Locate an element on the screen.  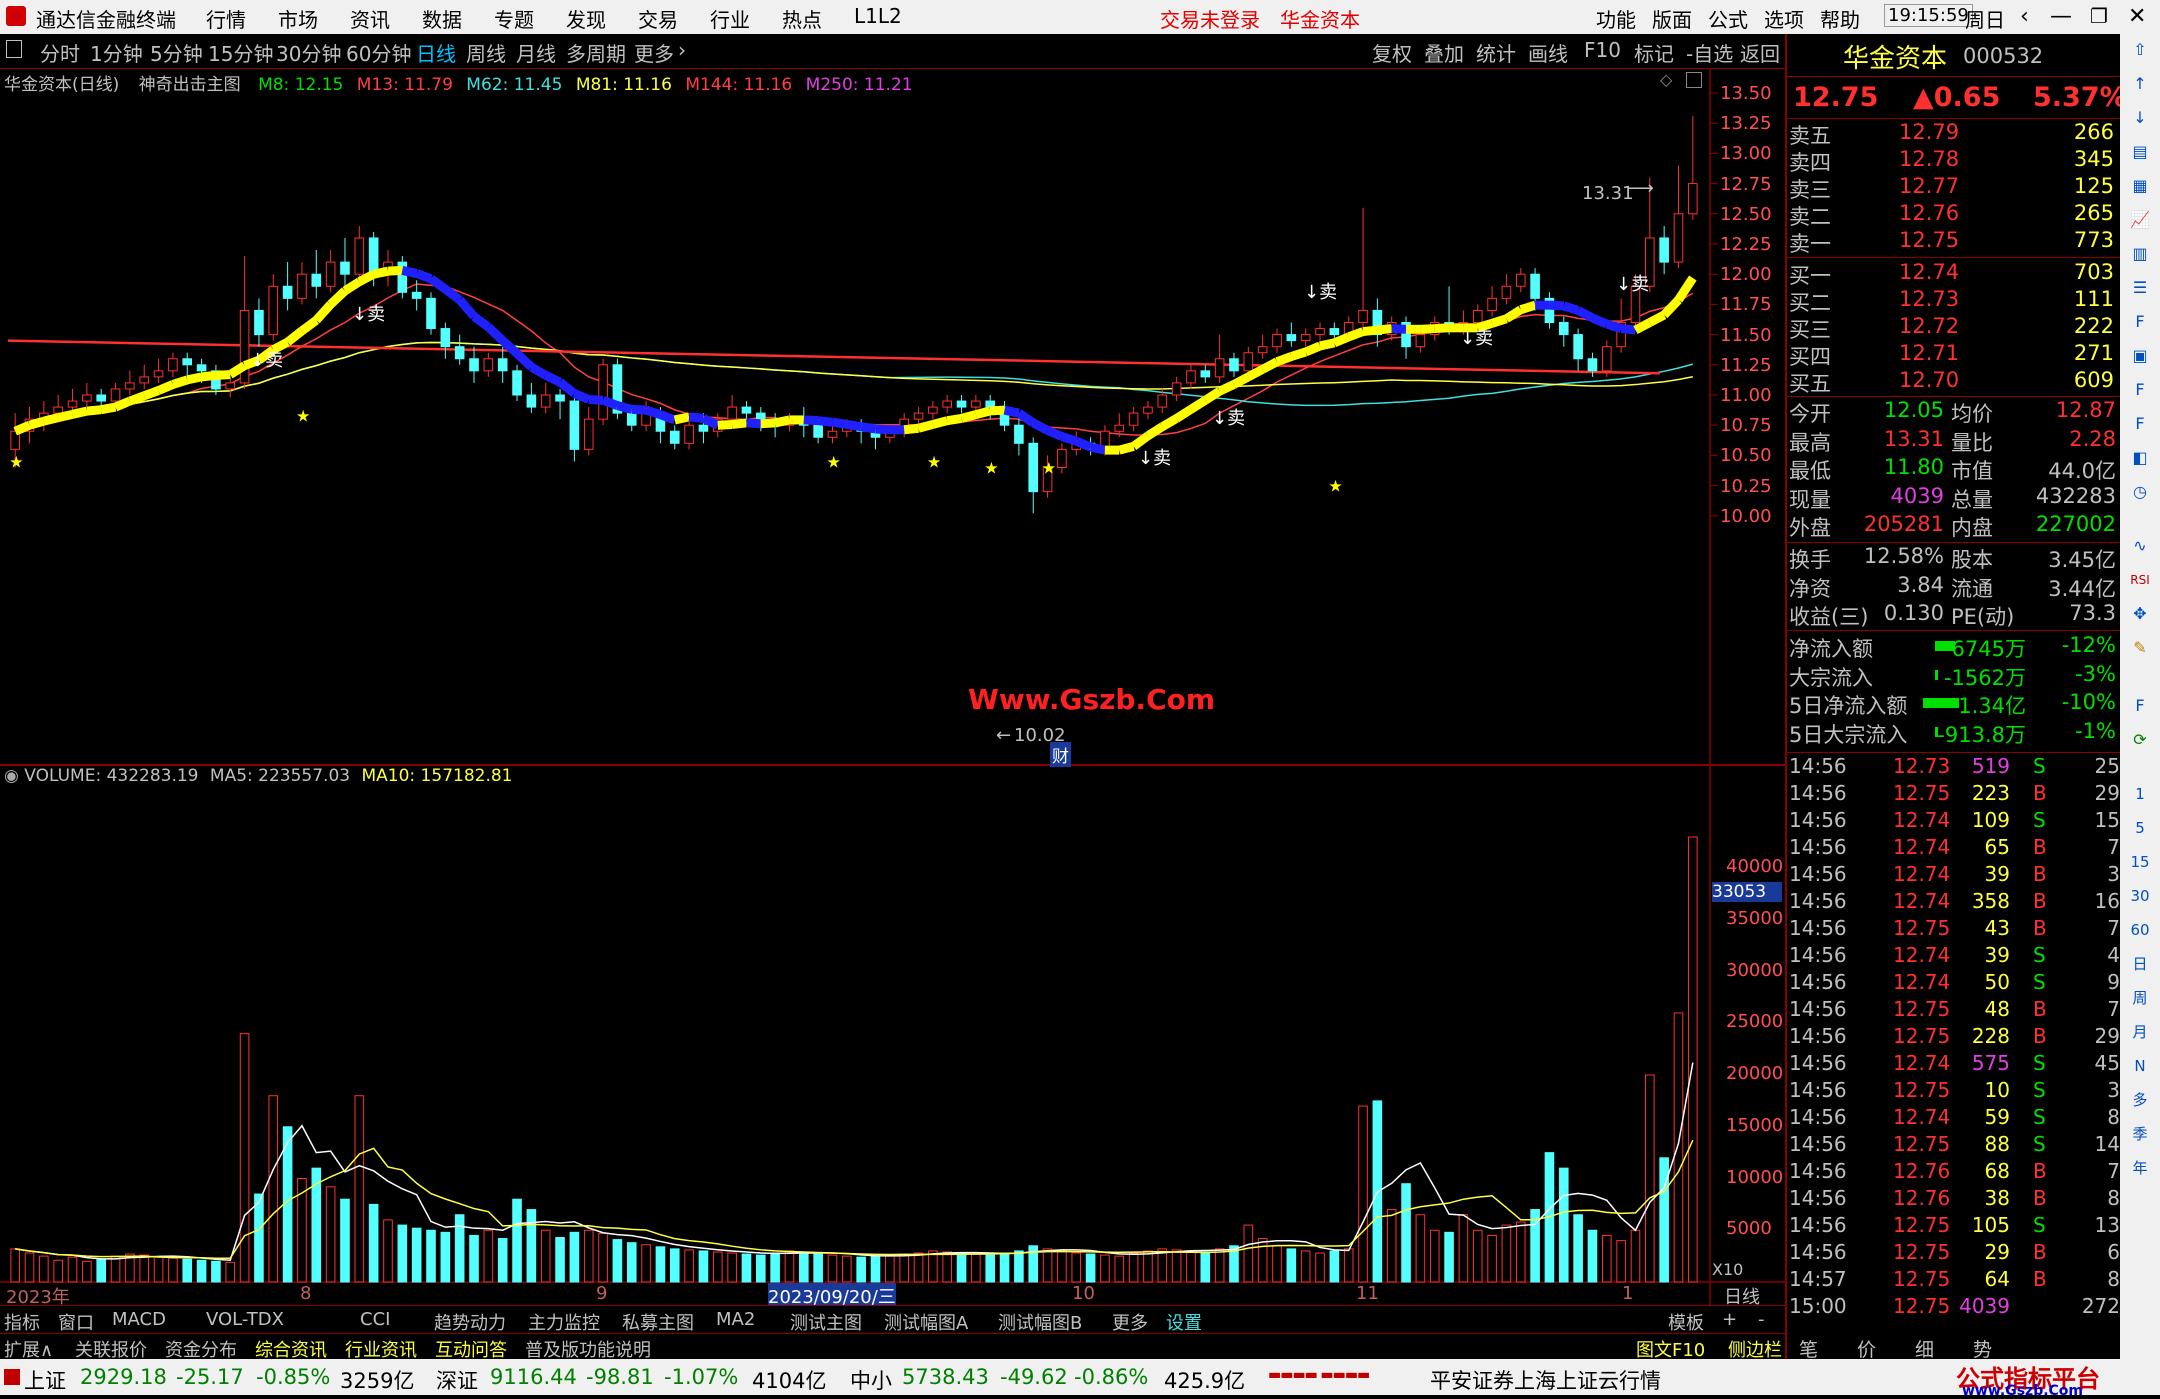
minimize-icon: — is located at coordinates (2061, 16).